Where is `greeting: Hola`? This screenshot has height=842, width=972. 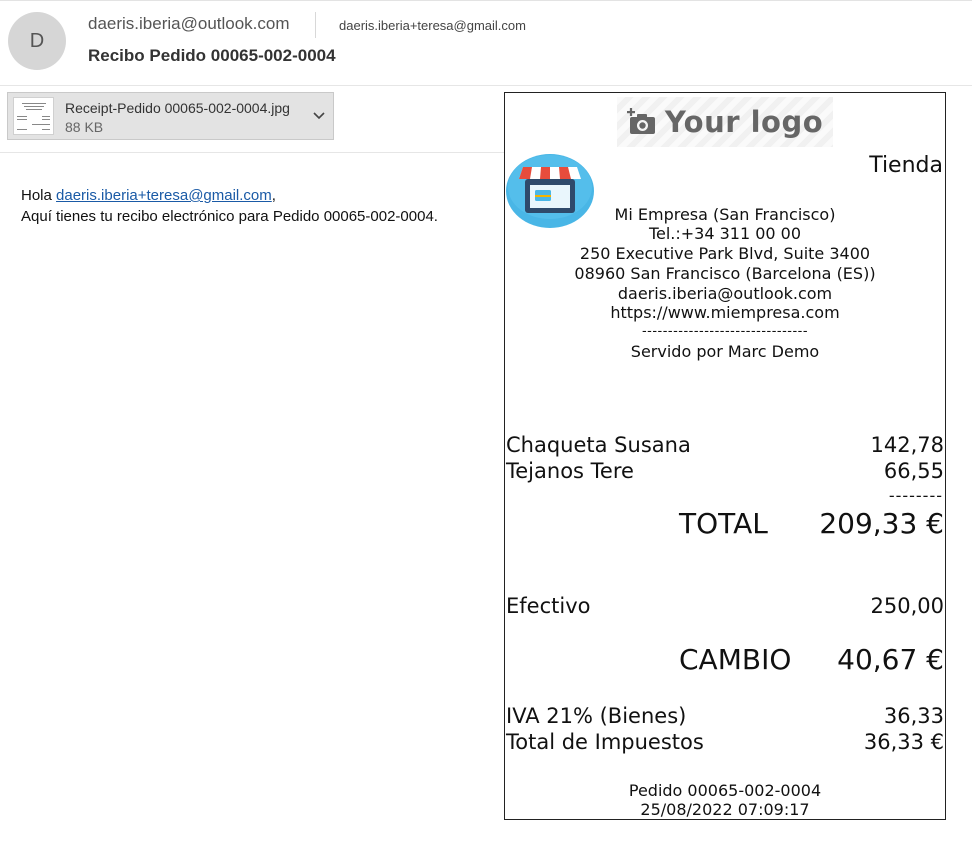 greeting: Hola is located at coordinates (36, 195).